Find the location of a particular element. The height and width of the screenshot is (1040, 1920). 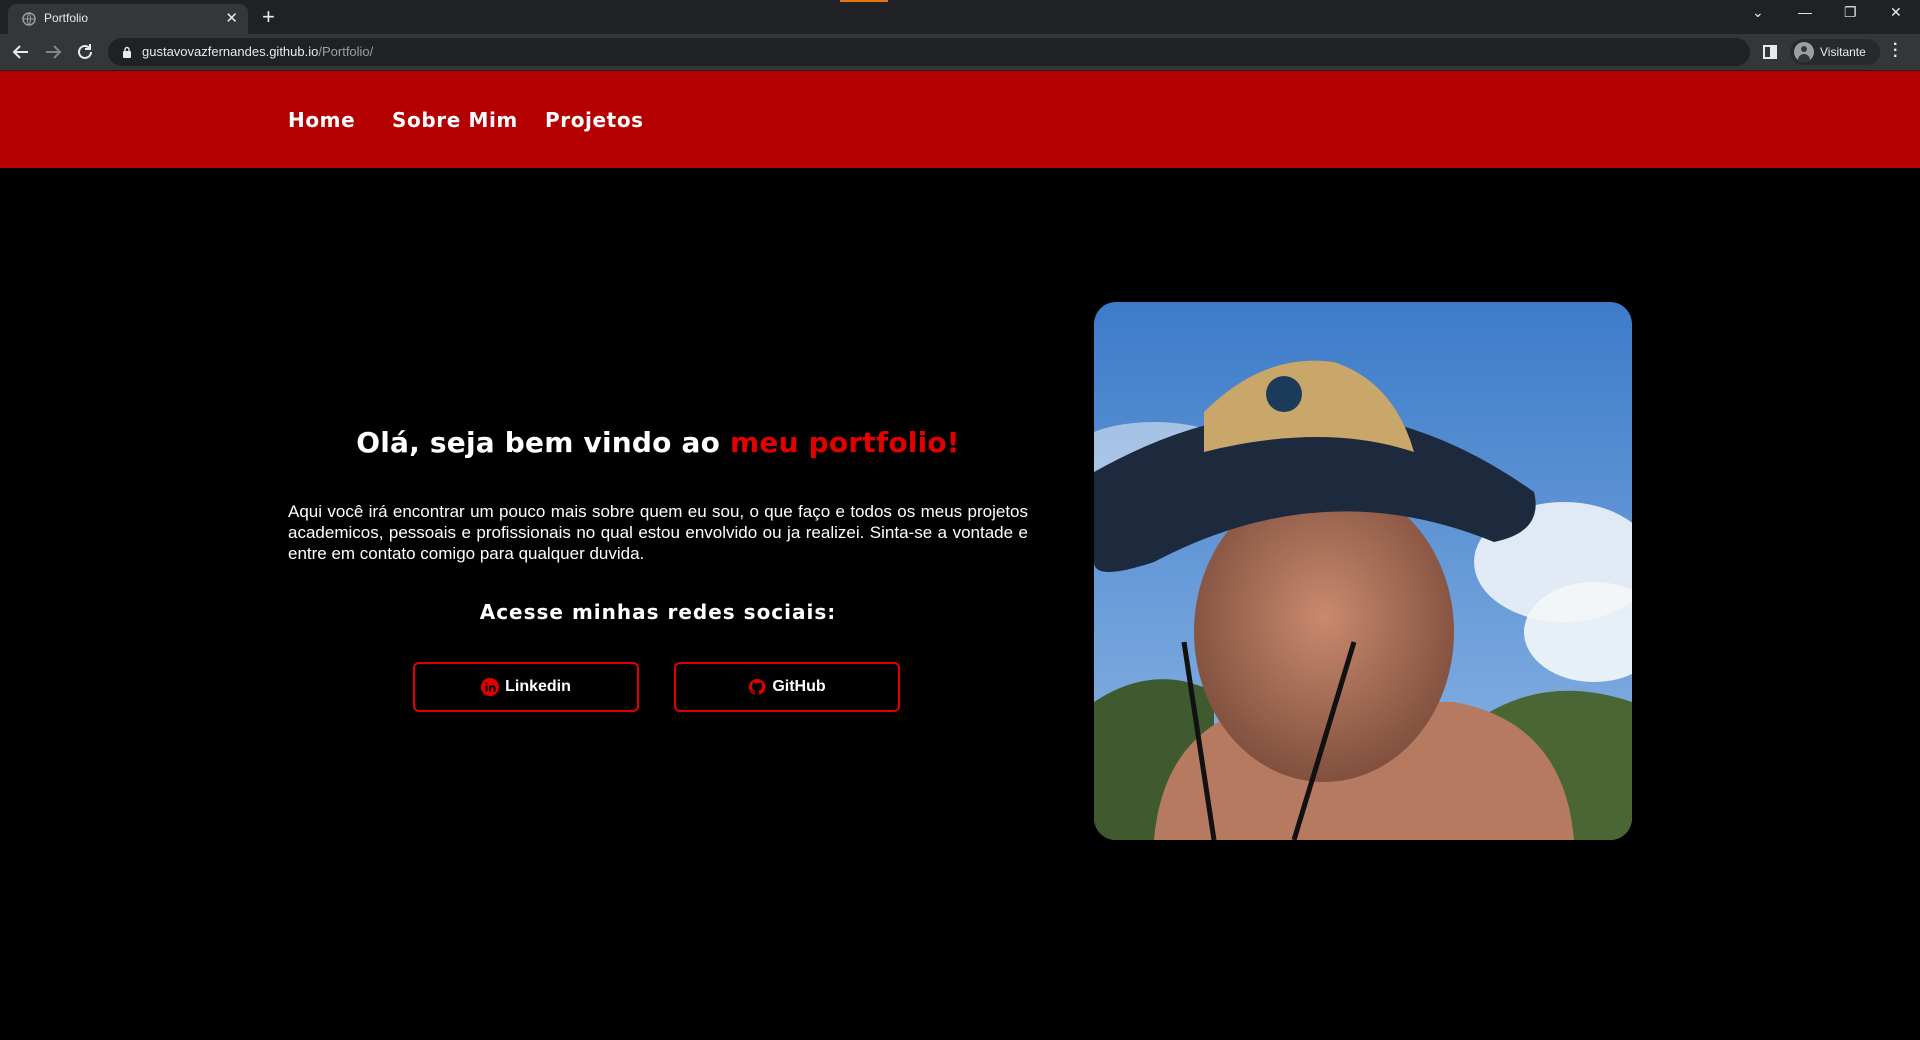

profile-photo-image is located at coordinates (1363, 571).